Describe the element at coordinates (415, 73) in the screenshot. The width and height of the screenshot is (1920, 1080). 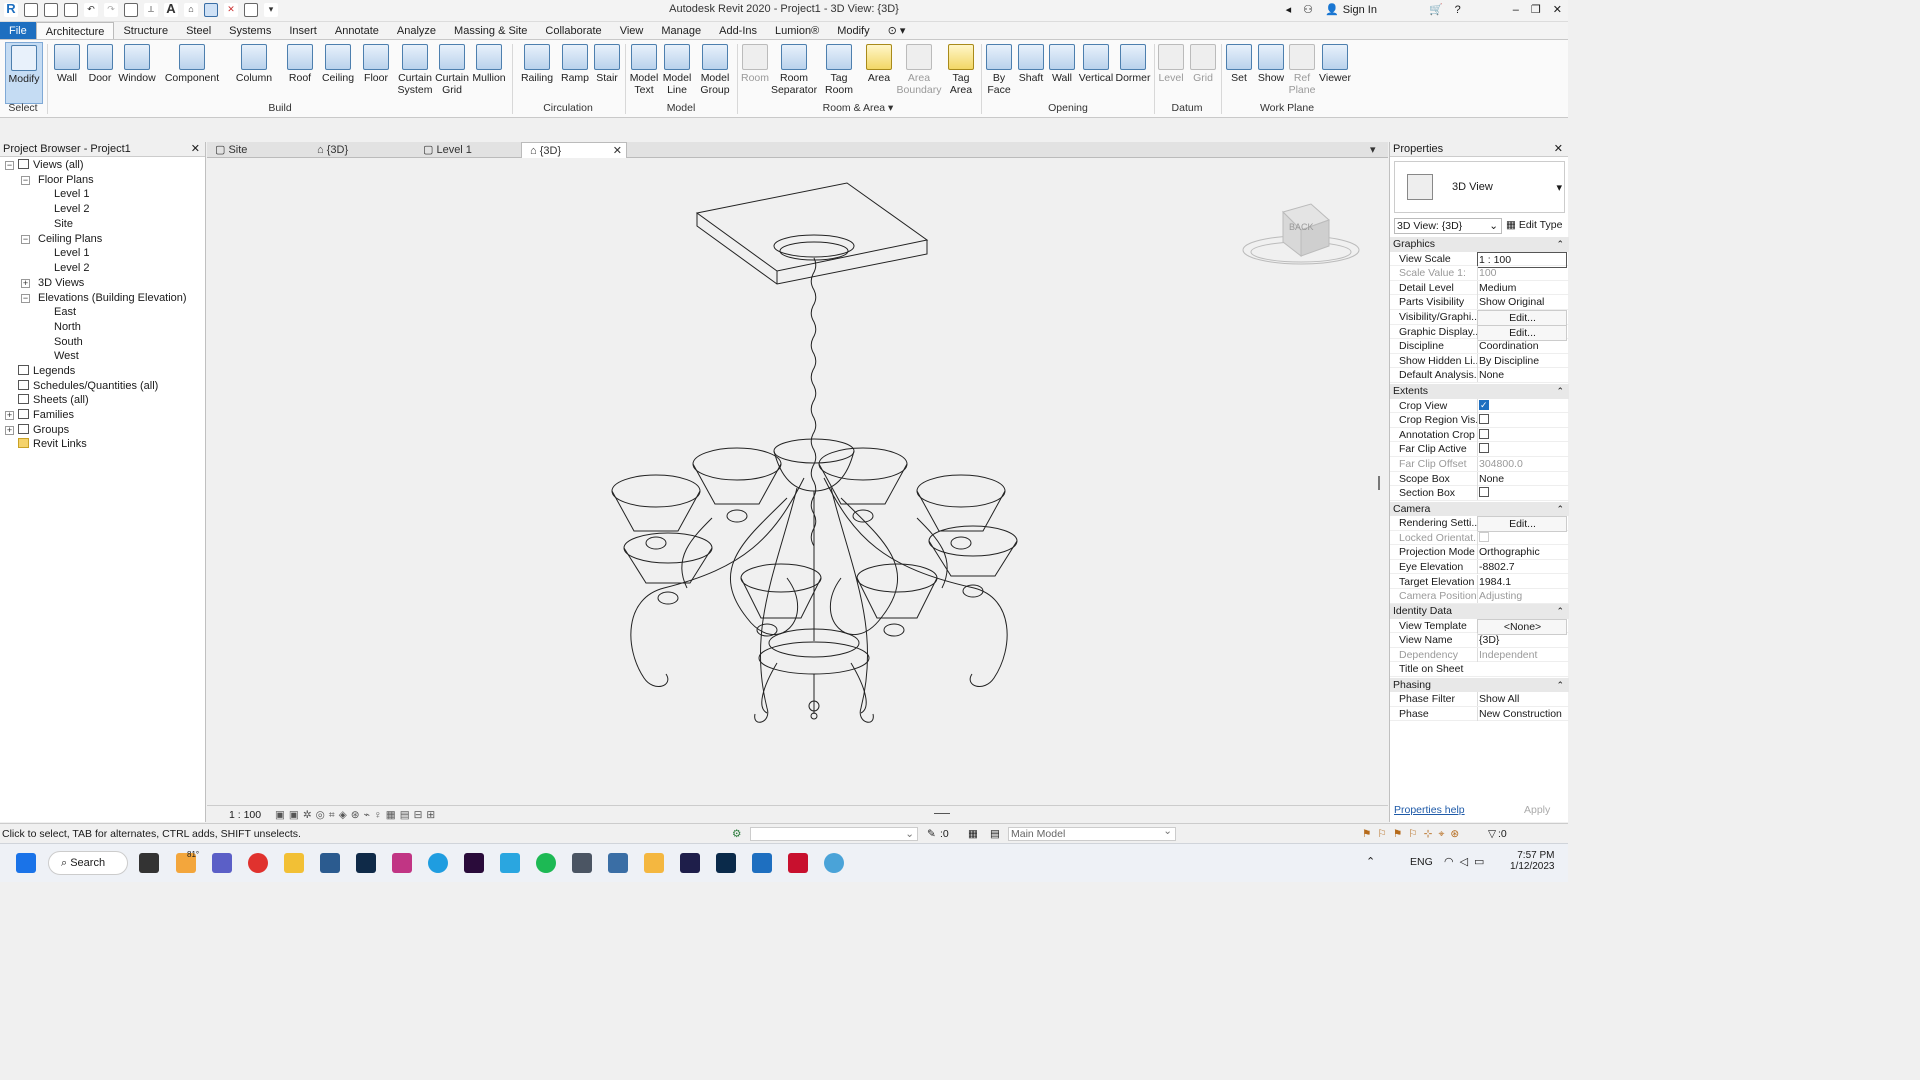
I see `curtain-system-button: Curtain System` at that location.